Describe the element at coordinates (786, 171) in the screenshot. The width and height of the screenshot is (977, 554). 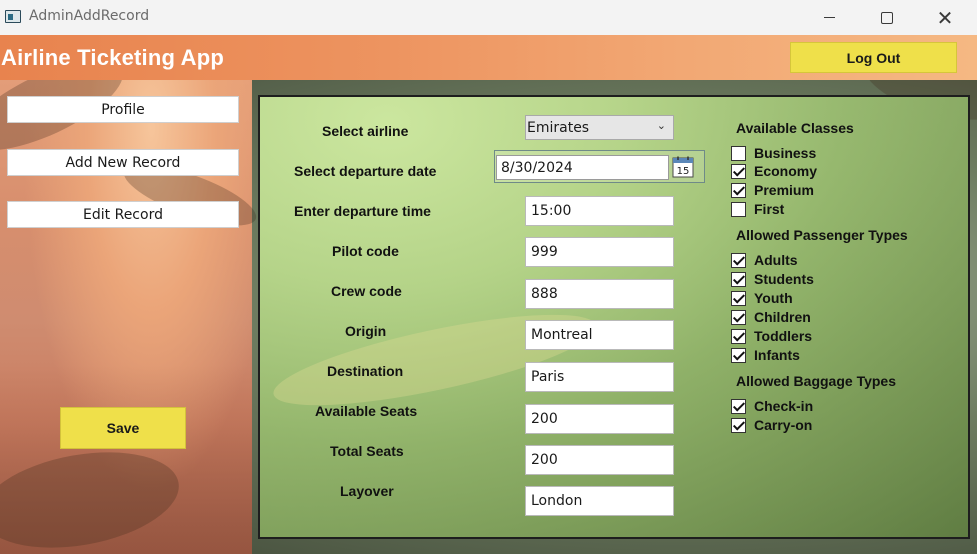
I see `checkbox-label: Economy` at that location.